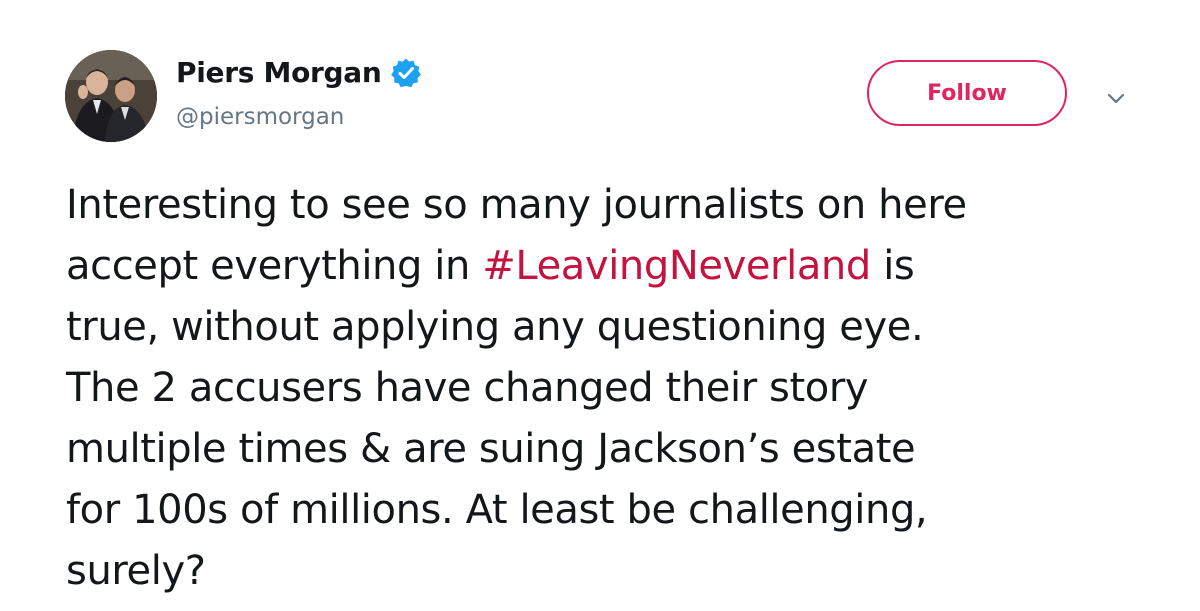 This screenshot has height=611, width=1200. Describe the element at coordinates (967, 93) in the screenshot. I see `follow-button: Follow` at that location.